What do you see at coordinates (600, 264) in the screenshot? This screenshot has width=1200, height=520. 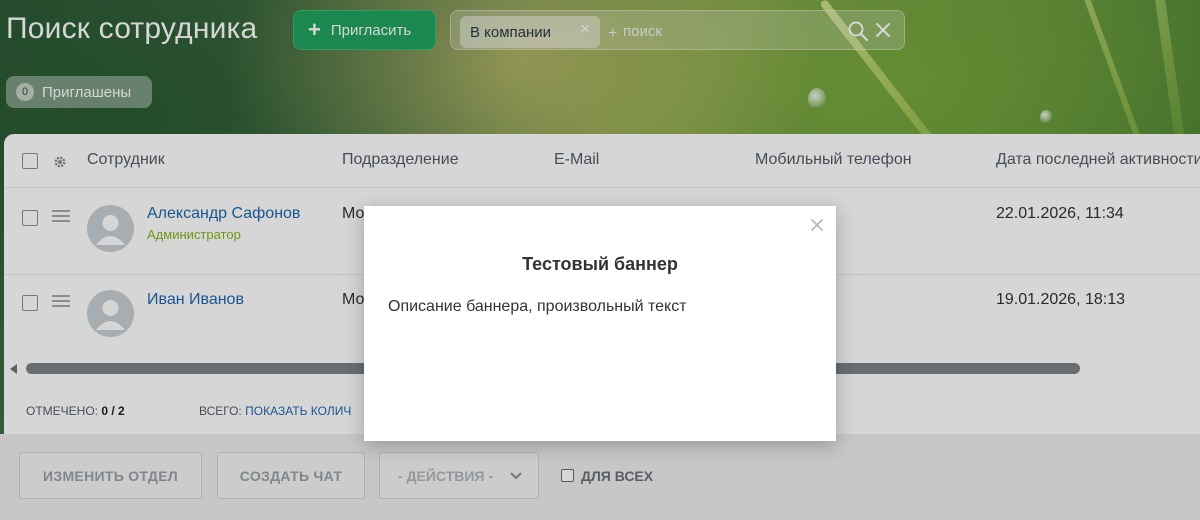 I see `banner-title: Тестовый баннер` at bounding box center [600, 264].